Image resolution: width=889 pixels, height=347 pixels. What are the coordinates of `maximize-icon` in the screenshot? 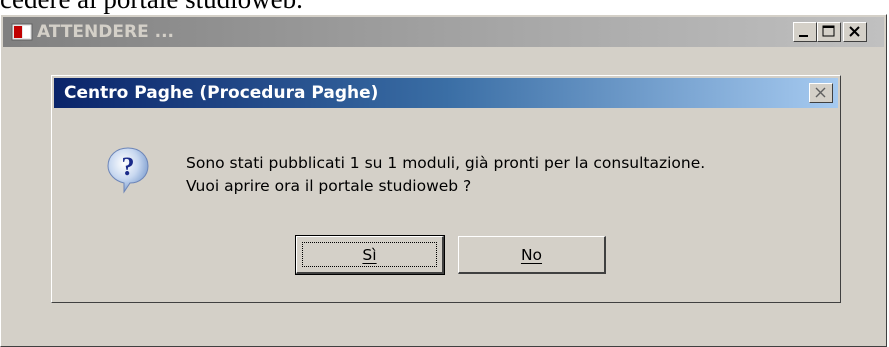 It's located at (828, 31).